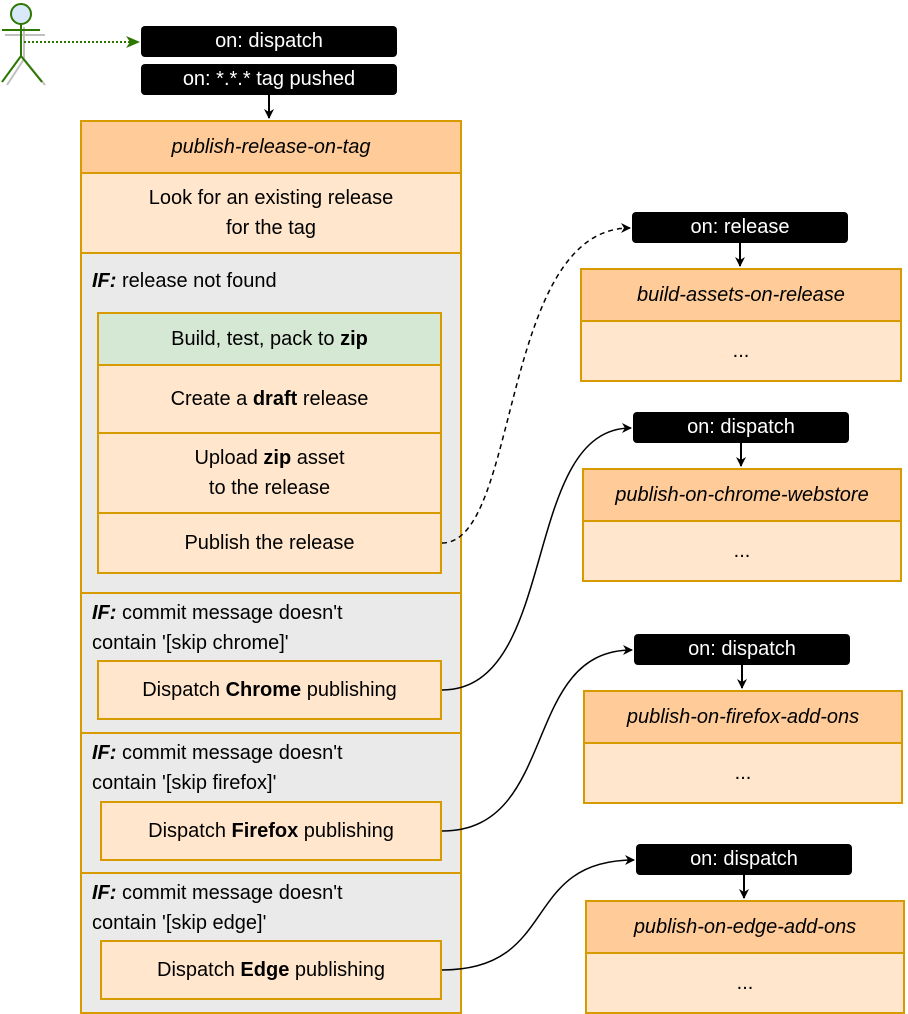  Describe the element at coordinates (271, 147) in the screenshot. I see `main-workflow-title: publish-release-on-tag` at that location.